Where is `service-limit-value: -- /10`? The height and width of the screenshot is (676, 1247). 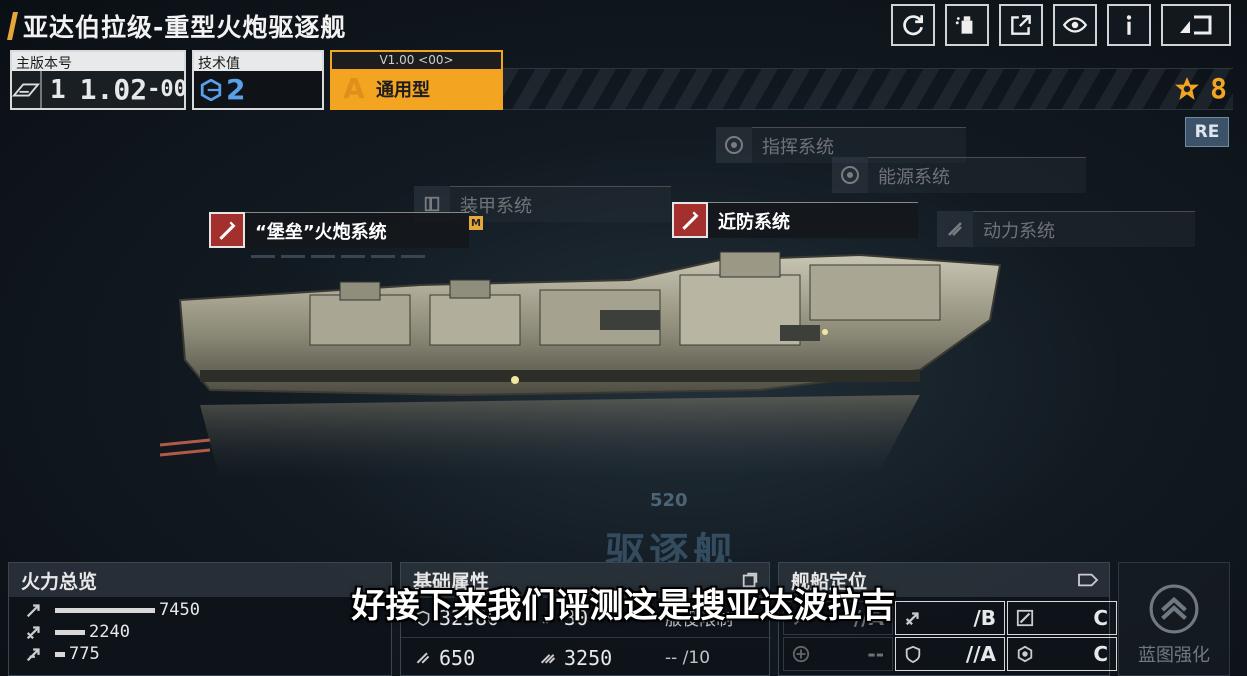 service-limit-value: -- /10 is located at coordinates (711, 656).